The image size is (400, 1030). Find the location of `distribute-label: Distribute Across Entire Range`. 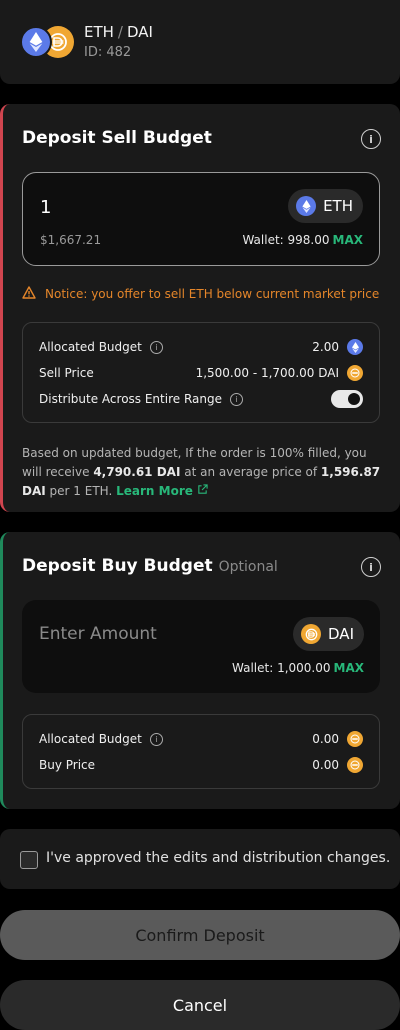

distribute-label: Distribute Across Entire Range is located at coordinates (130, 399).